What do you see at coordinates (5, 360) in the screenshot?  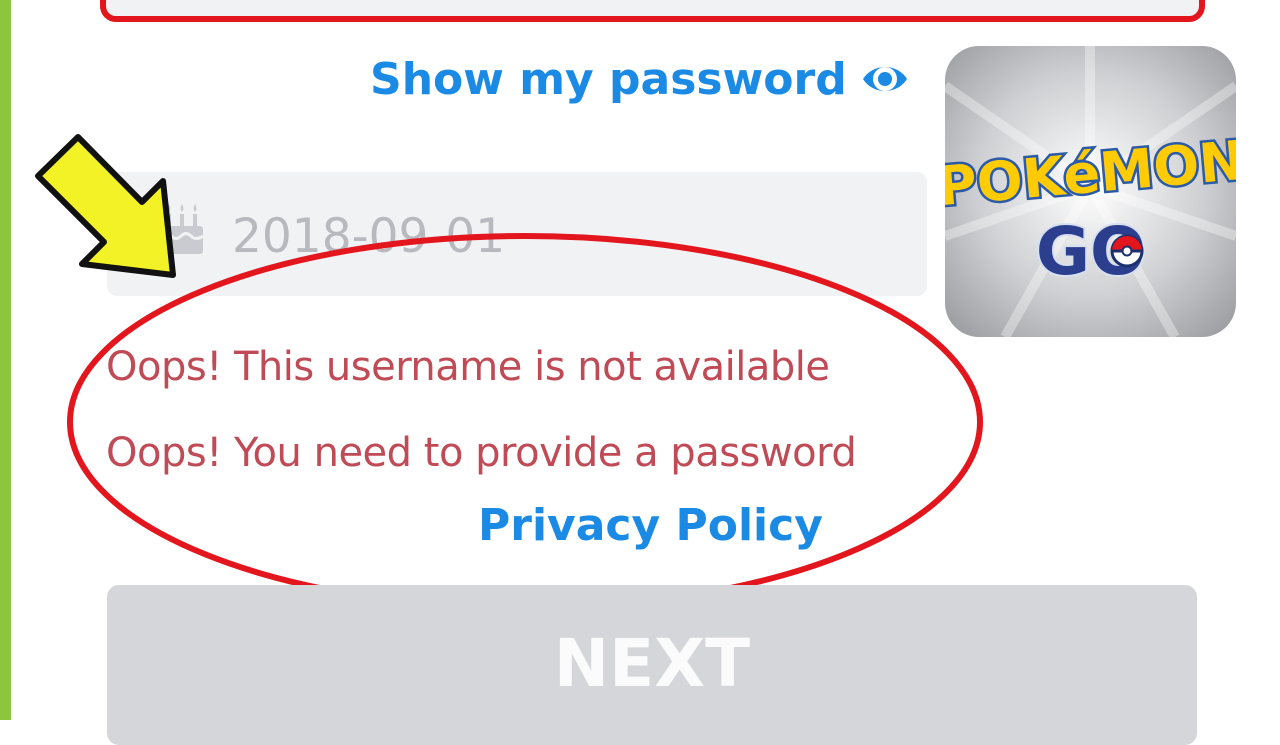 I see `side-accent-bar` at bounding box center [5, 360].